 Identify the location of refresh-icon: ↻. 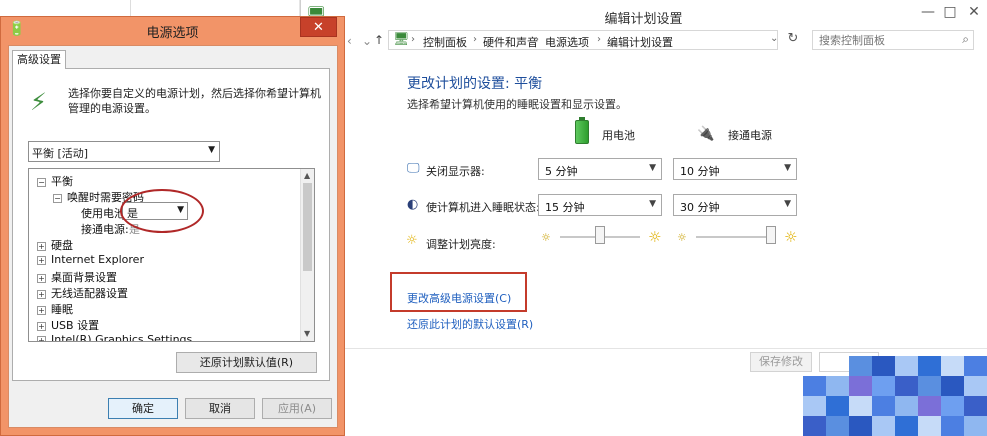
(793, 40).